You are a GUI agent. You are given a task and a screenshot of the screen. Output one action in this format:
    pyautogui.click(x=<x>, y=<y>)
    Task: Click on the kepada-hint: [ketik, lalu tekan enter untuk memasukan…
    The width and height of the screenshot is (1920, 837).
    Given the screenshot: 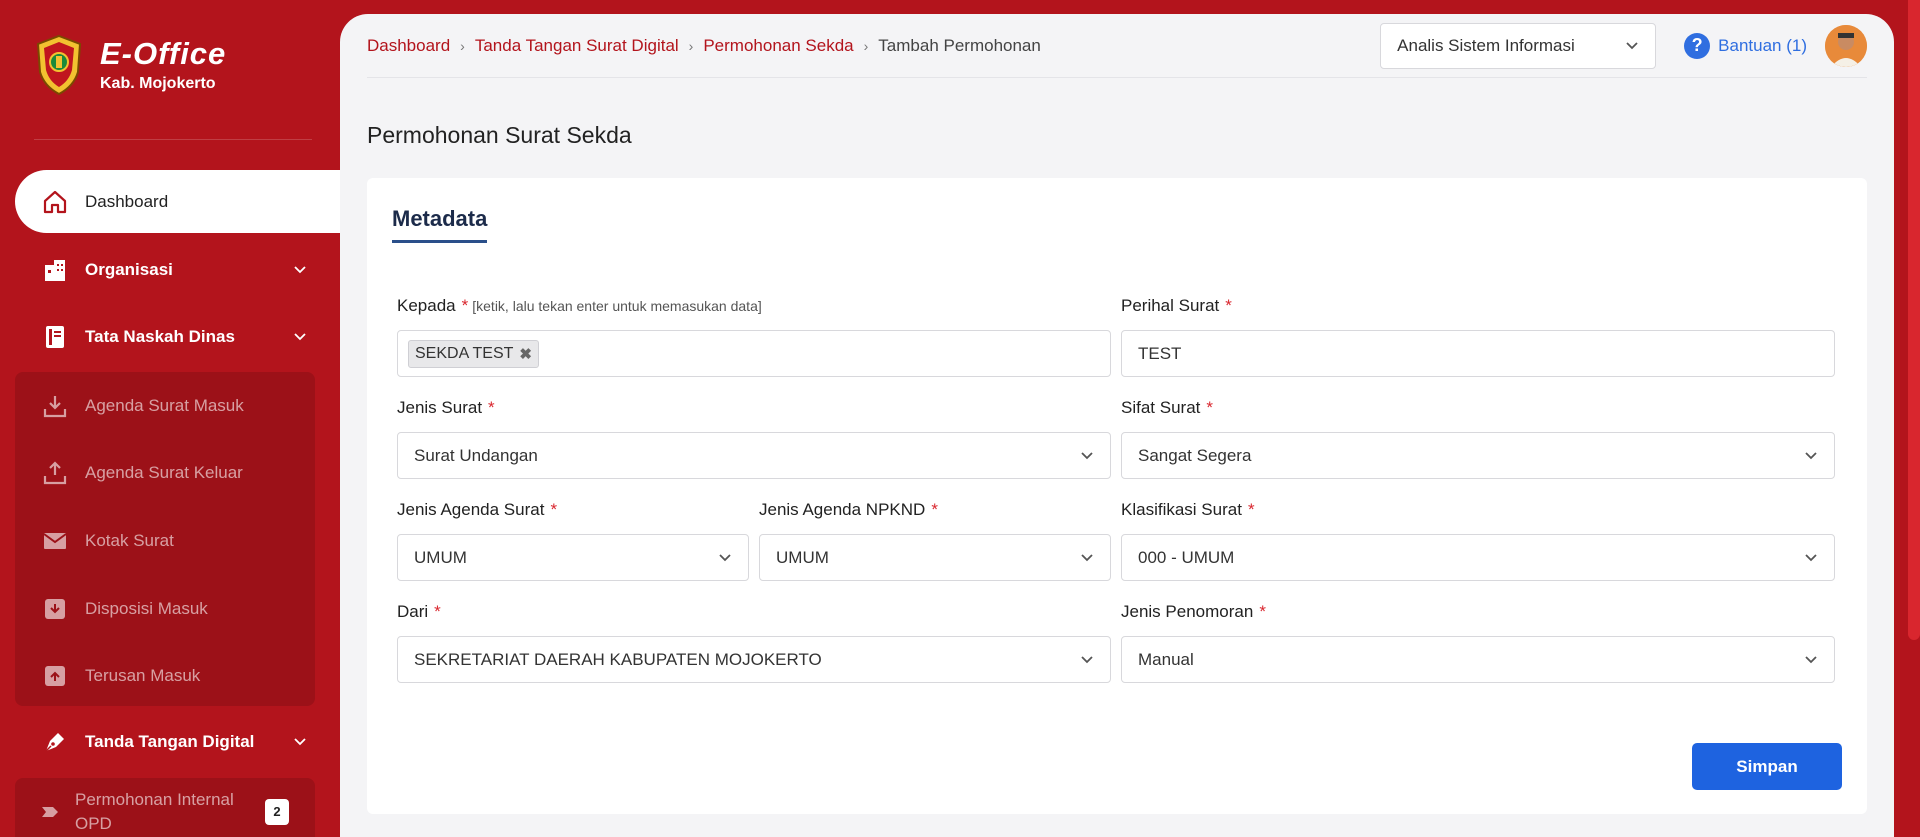 What is the action you would take?
    pyautogui.click(x=617, y=306)
    